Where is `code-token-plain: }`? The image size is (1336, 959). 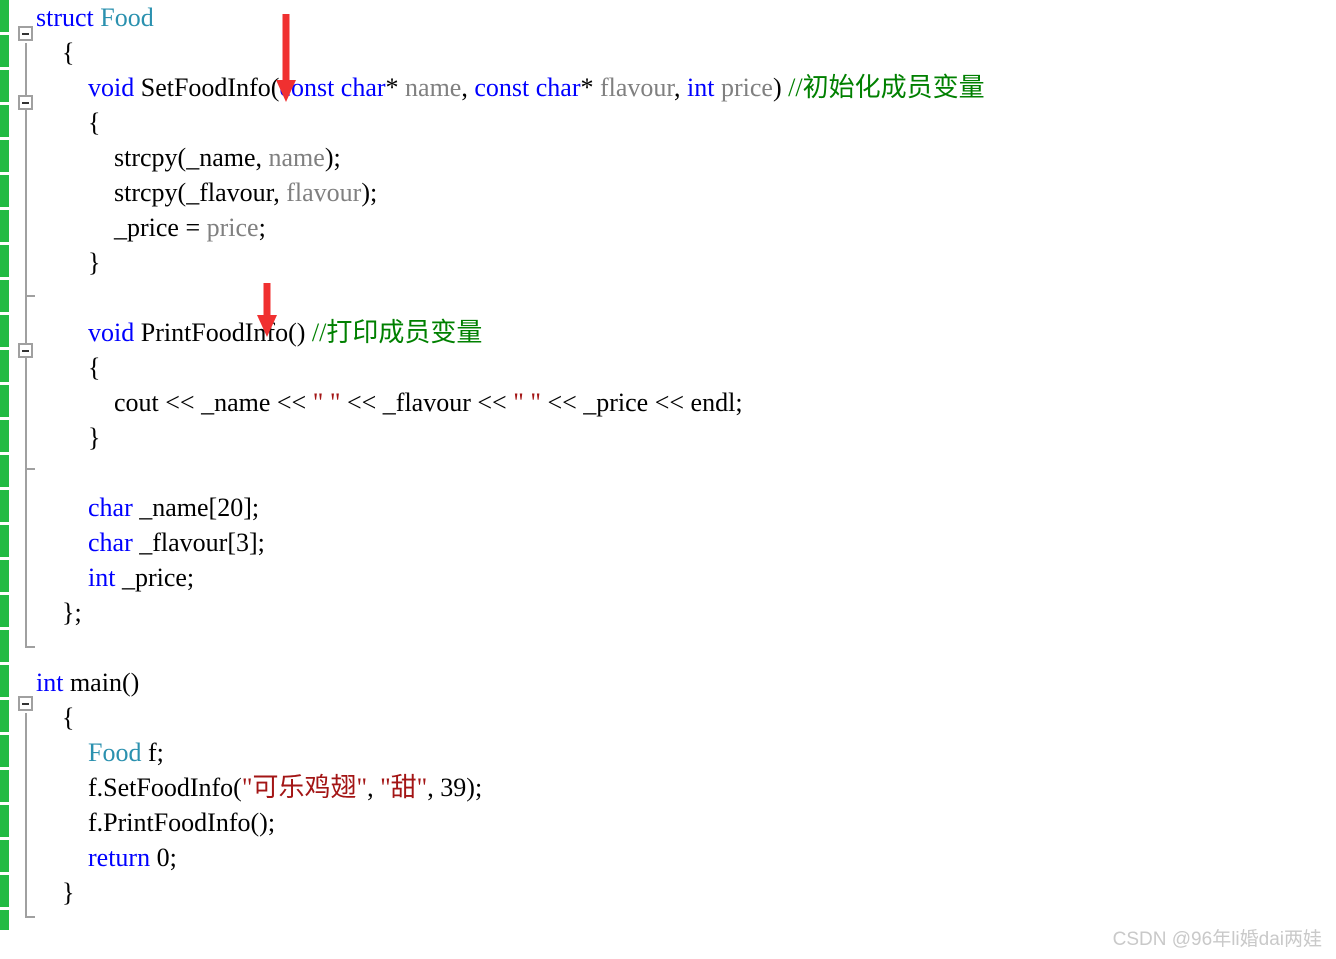 code-token-plain: } is located at coordinates (94, 262).